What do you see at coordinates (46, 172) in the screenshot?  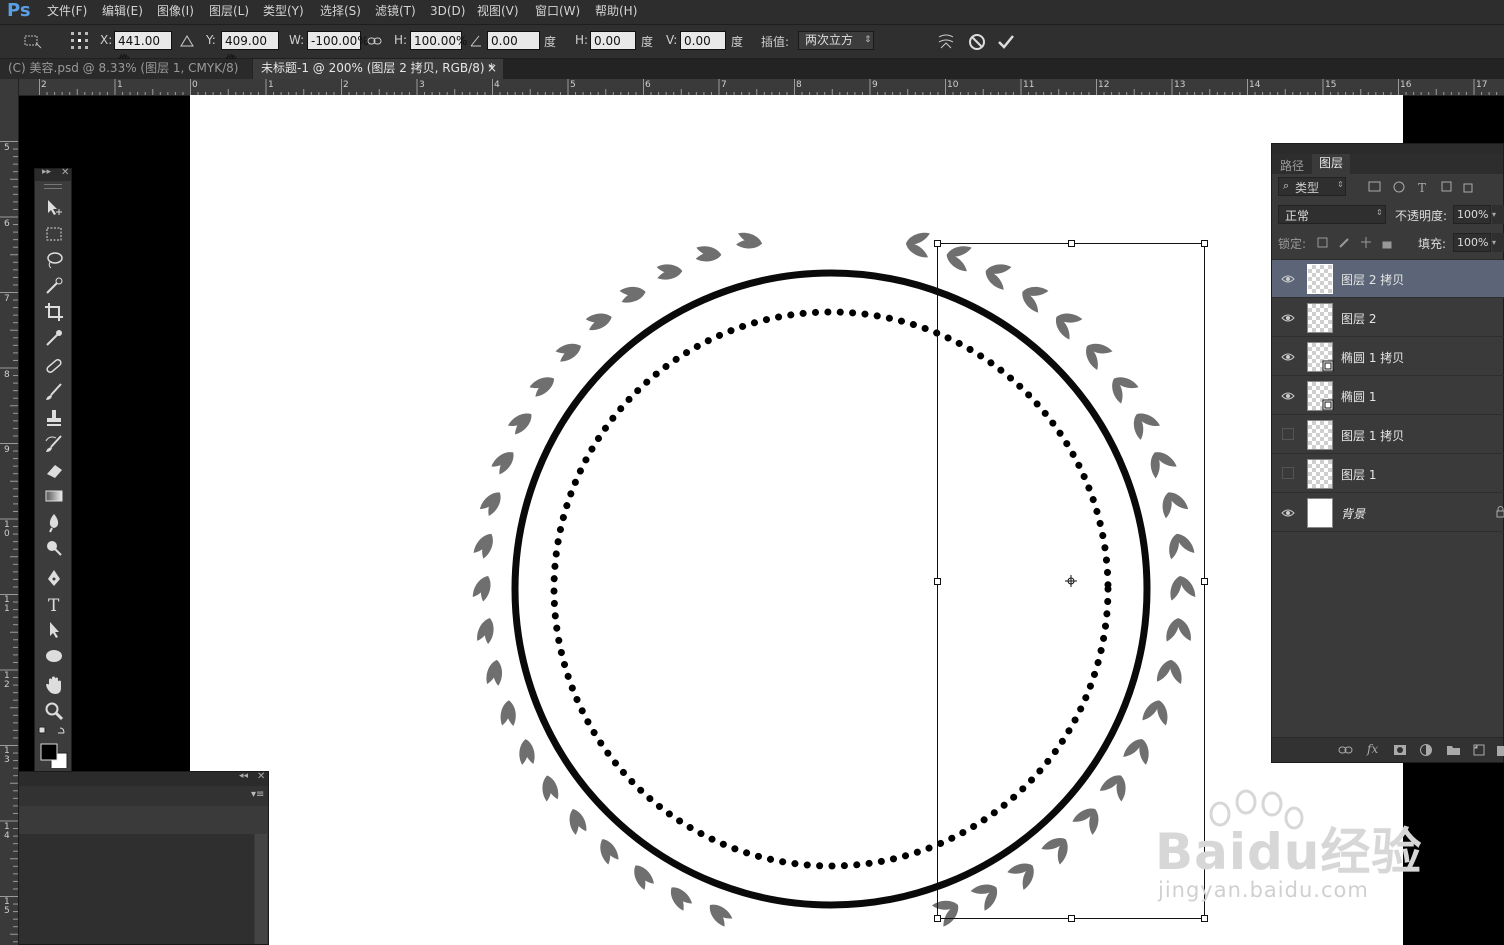 I see `collapse-icon: ▸▸` at bounding box center [46, 172].